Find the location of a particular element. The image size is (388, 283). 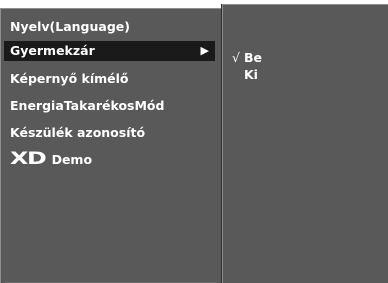

menu-item-child-lock: Gyermekzár ▶ is located at coordinates (109, 51).